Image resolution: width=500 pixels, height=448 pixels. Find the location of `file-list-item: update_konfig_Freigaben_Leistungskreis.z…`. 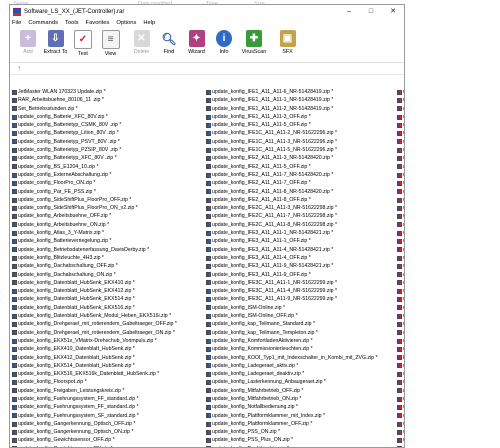

file-list-item: update_konfig_Freigaben_Leistungskreis.z… is located at coordinates (108, 391).